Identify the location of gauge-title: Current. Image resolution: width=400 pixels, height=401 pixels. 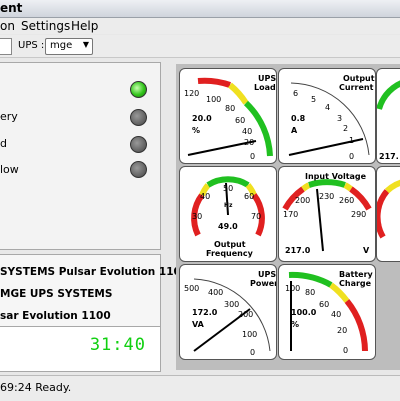
(356, 87).